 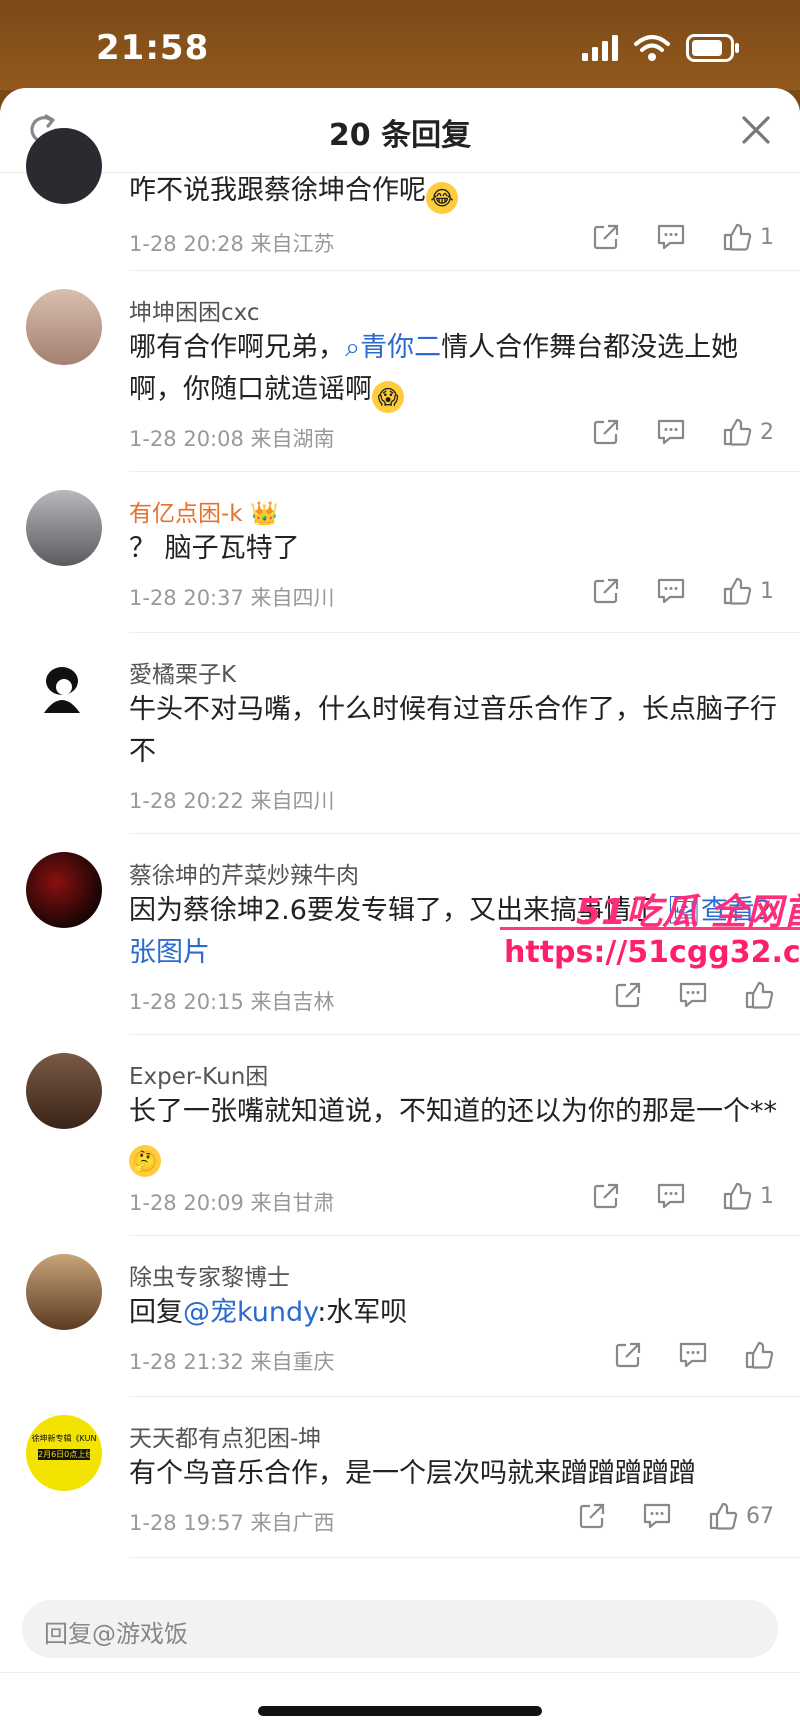 What do you see at coordinates (442, 198) in the screenshot?
I see `laugh-cry-emoji: 😂` at bounding box center [442, 198].